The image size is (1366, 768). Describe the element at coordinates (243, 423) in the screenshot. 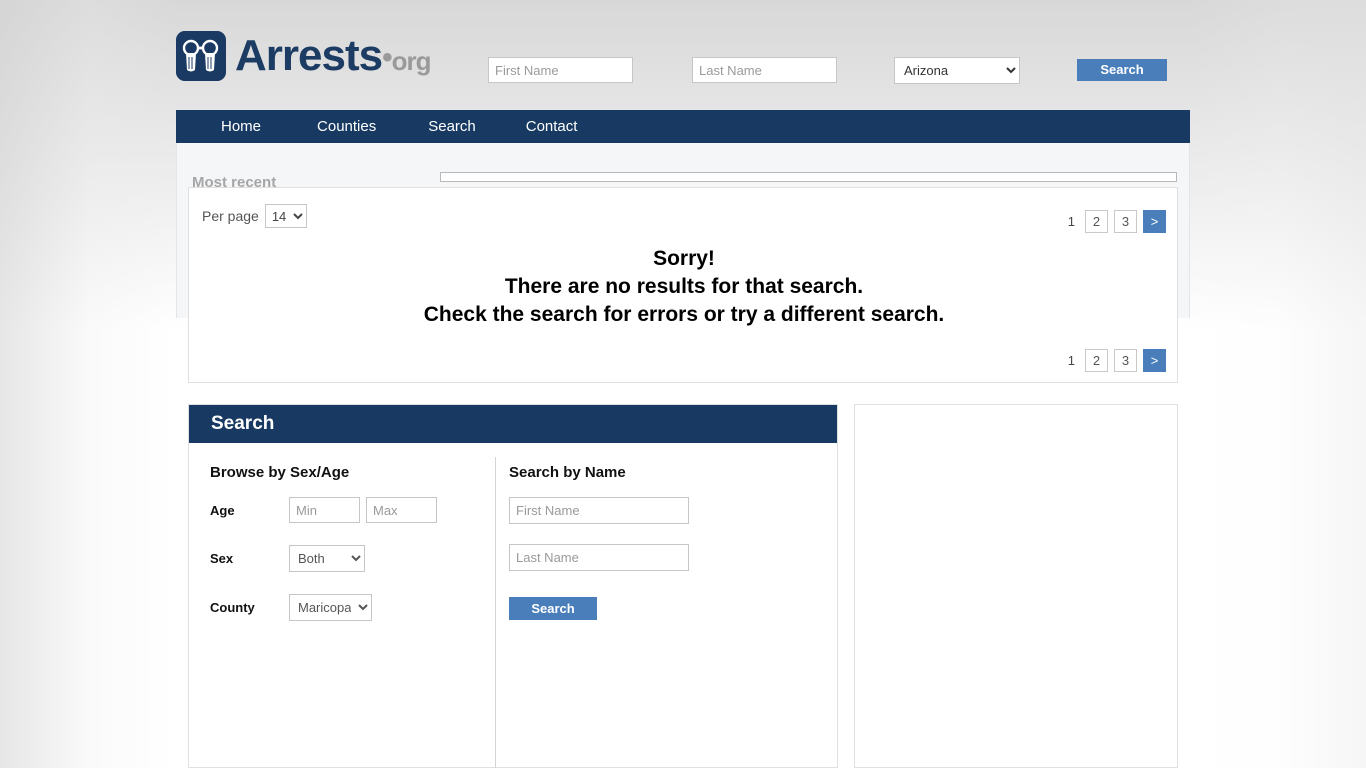

I see `search-panel-title: Search` at that location.